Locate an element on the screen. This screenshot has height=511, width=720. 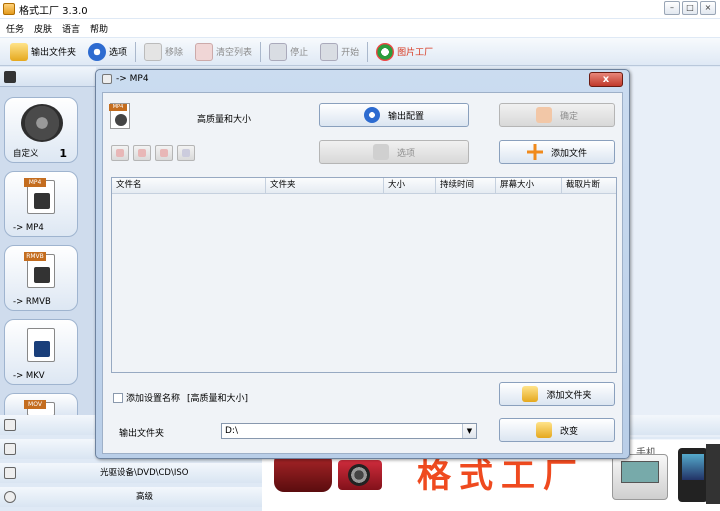
column-folder: 文件夹 is located at coordinates (325, 185).